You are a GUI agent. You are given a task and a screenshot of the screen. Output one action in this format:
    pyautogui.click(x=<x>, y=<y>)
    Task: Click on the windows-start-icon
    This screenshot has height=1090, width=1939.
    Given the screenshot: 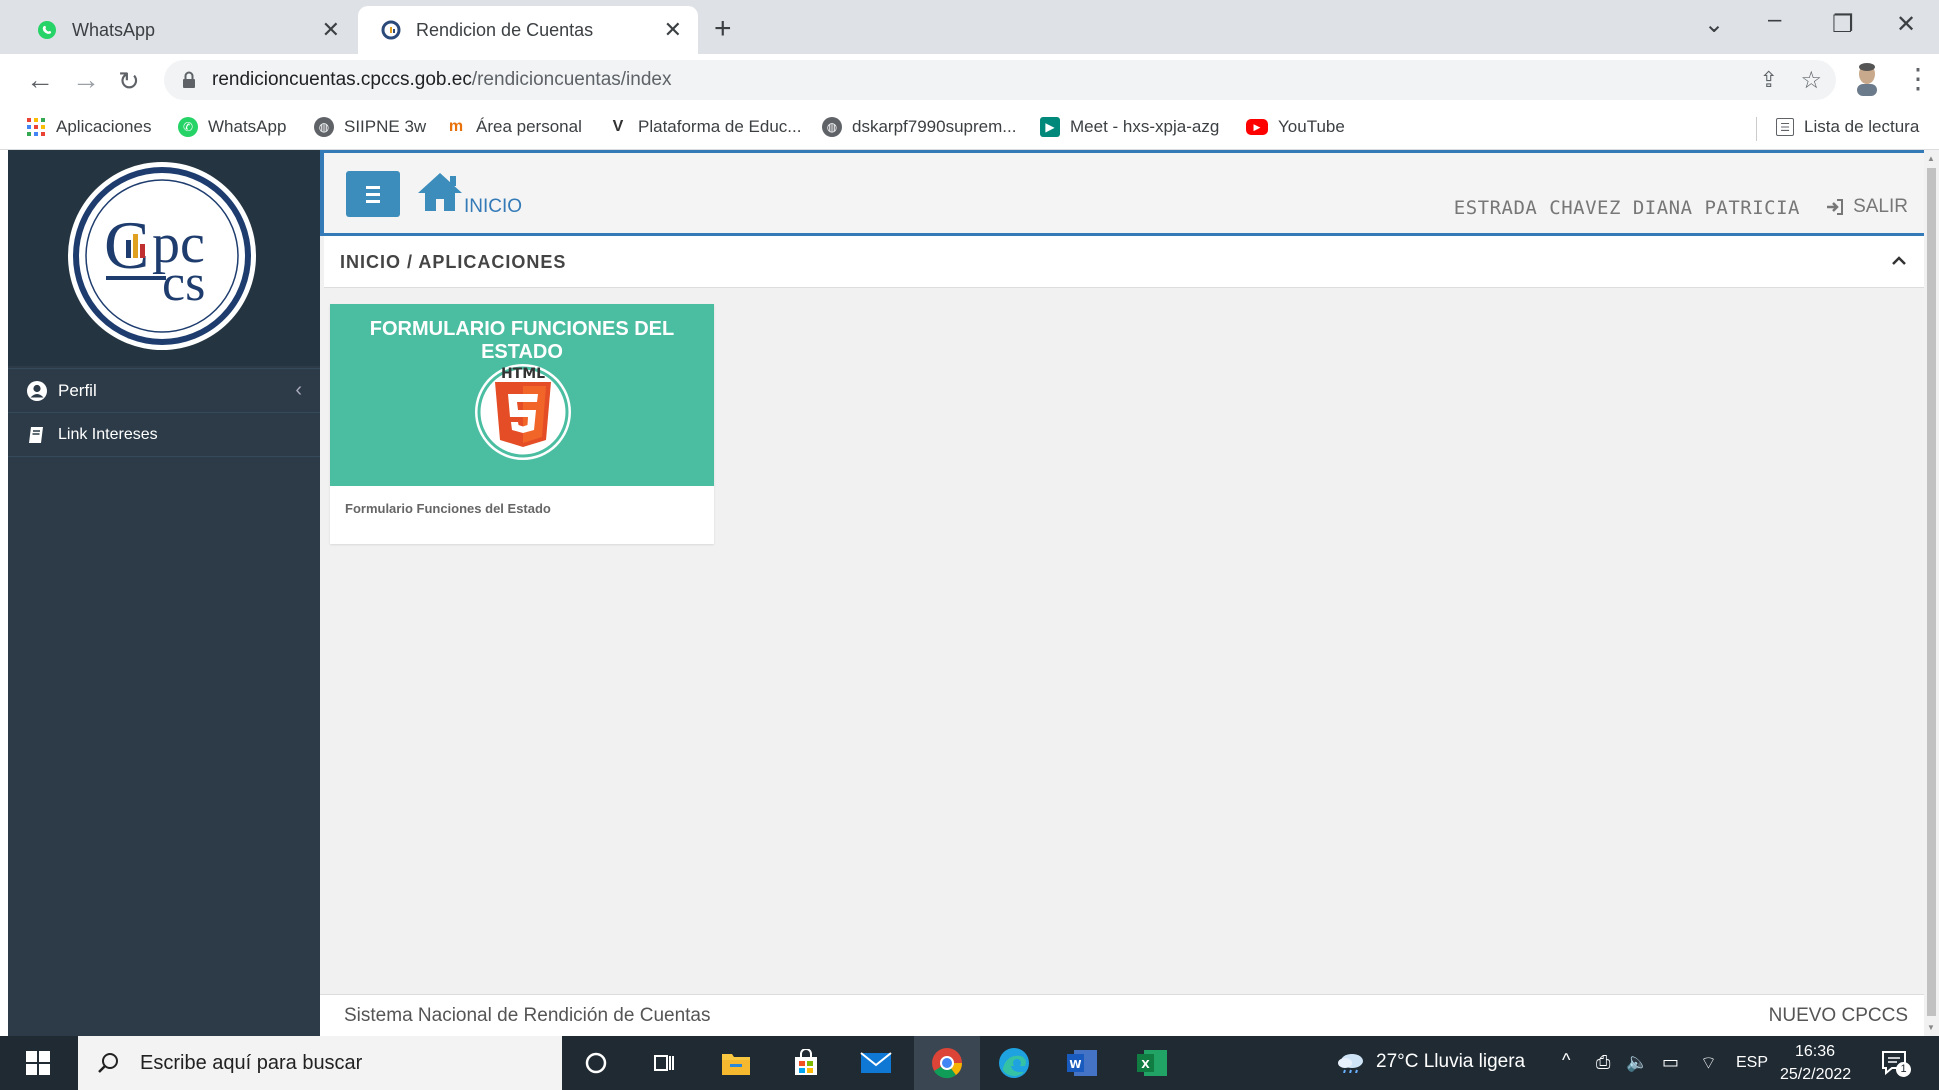 What is the action you would take?
    pyautogui.click(x=38, y=1063)
    